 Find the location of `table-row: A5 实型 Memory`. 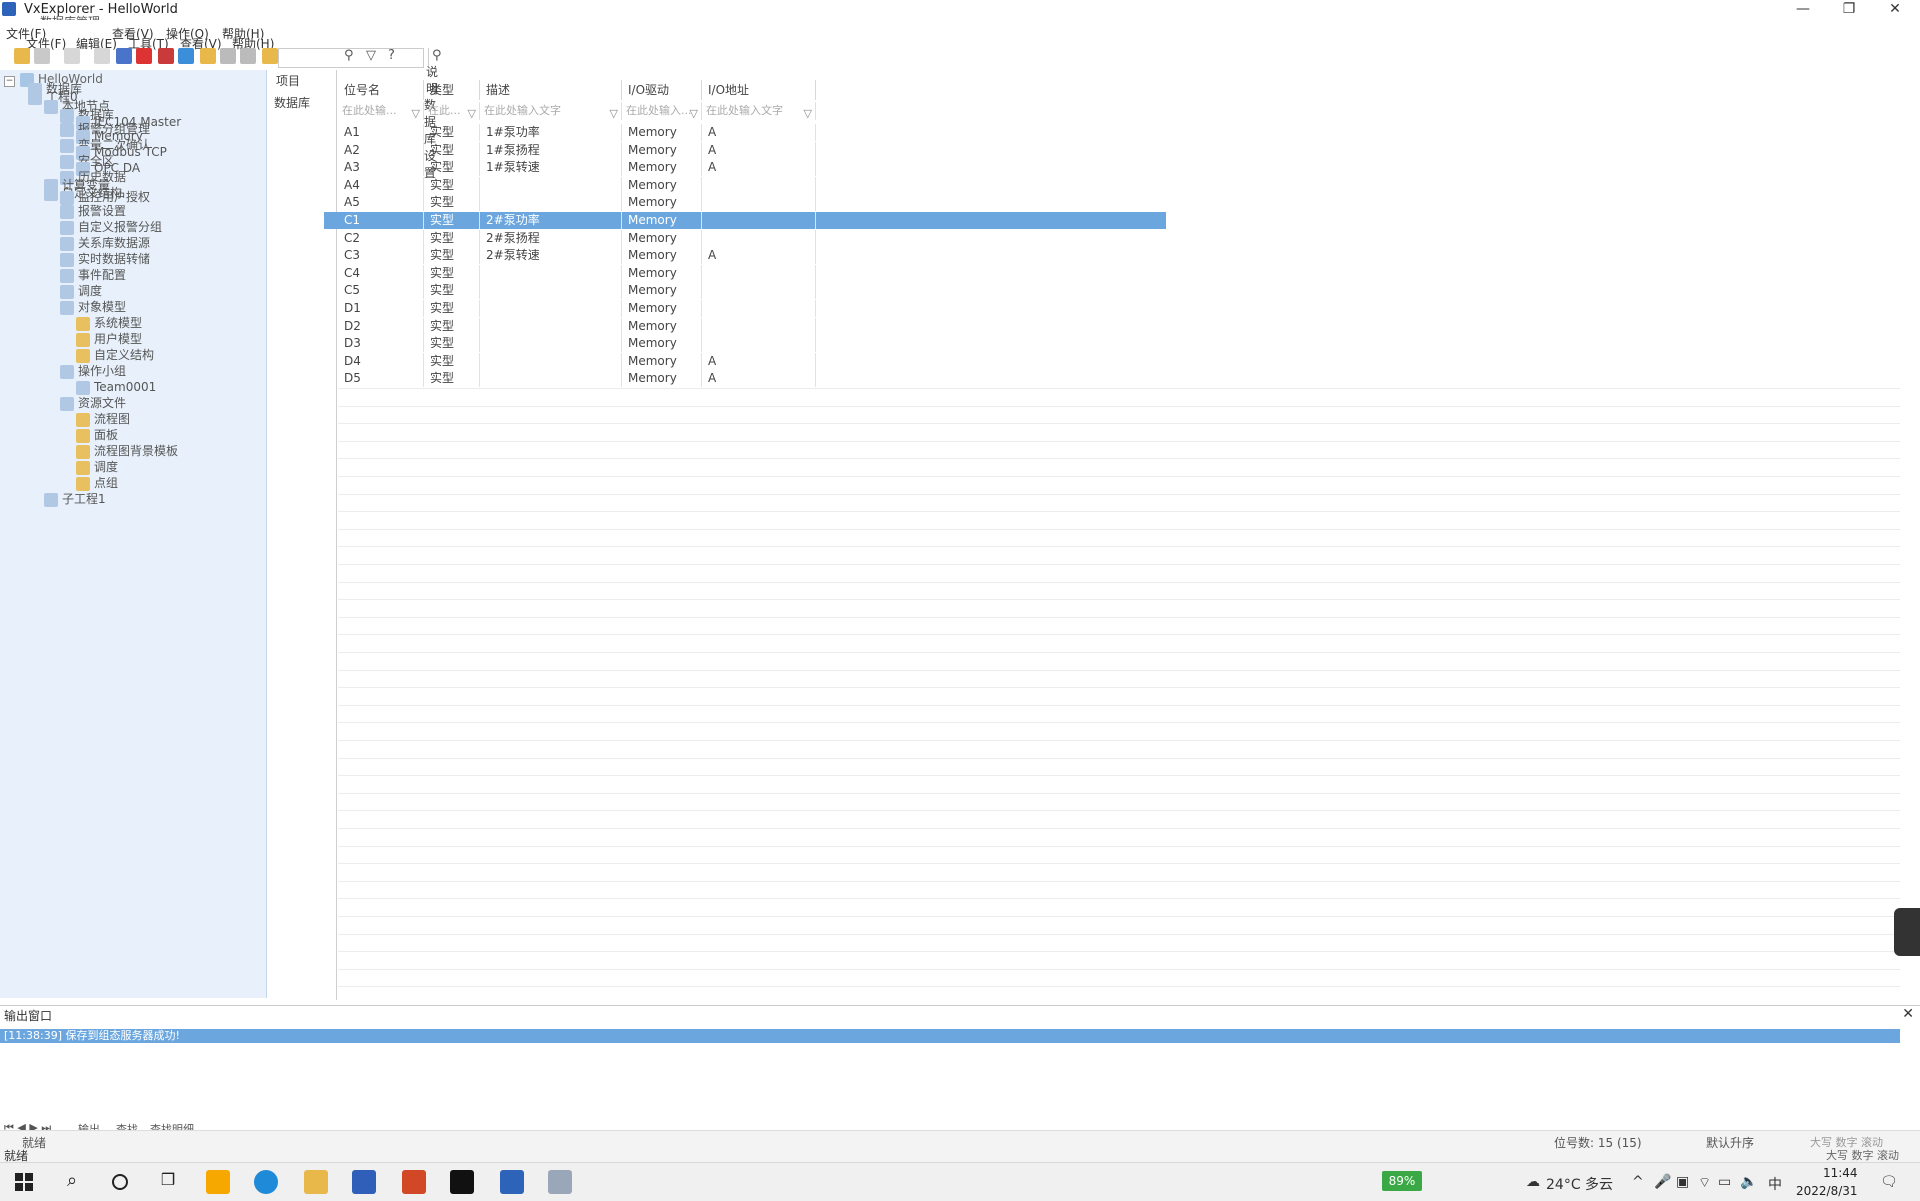

table-row: A5 实型 Memory is located at coordinates (745, 203).